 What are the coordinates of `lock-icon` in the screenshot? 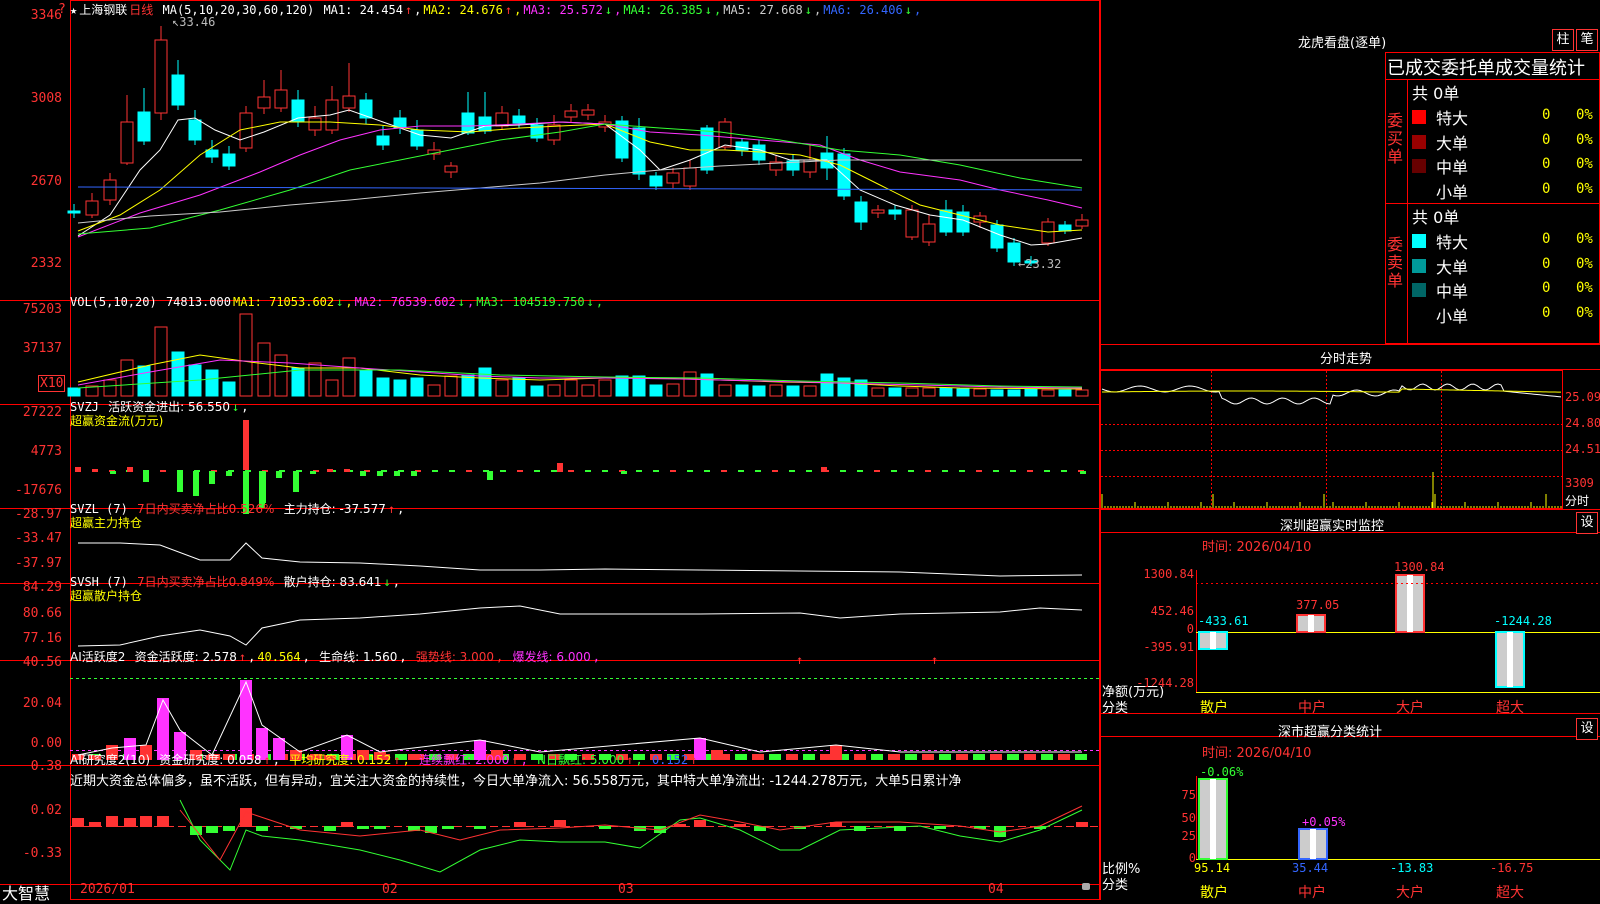 It's located at (1086, 886).